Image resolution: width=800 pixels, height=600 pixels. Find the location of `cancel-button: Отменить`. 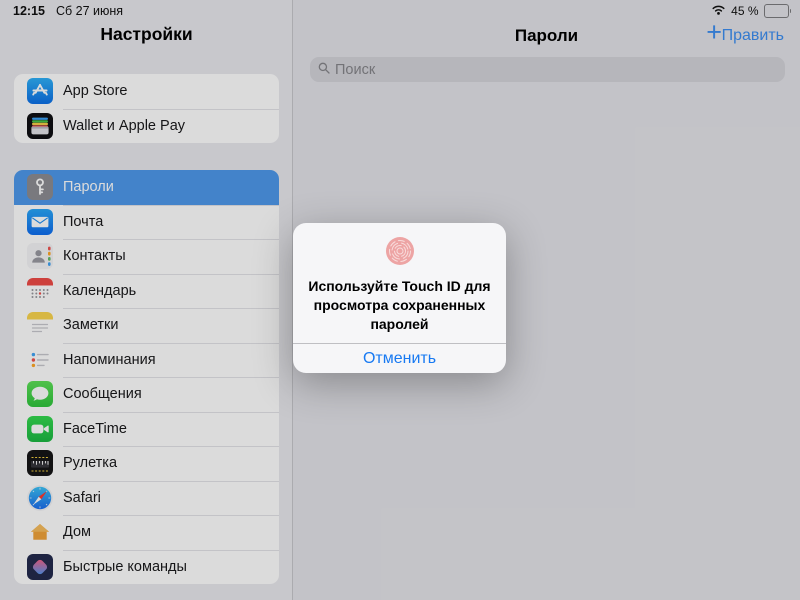

cancel-button: Отменить is located at coordinates (399, 358).